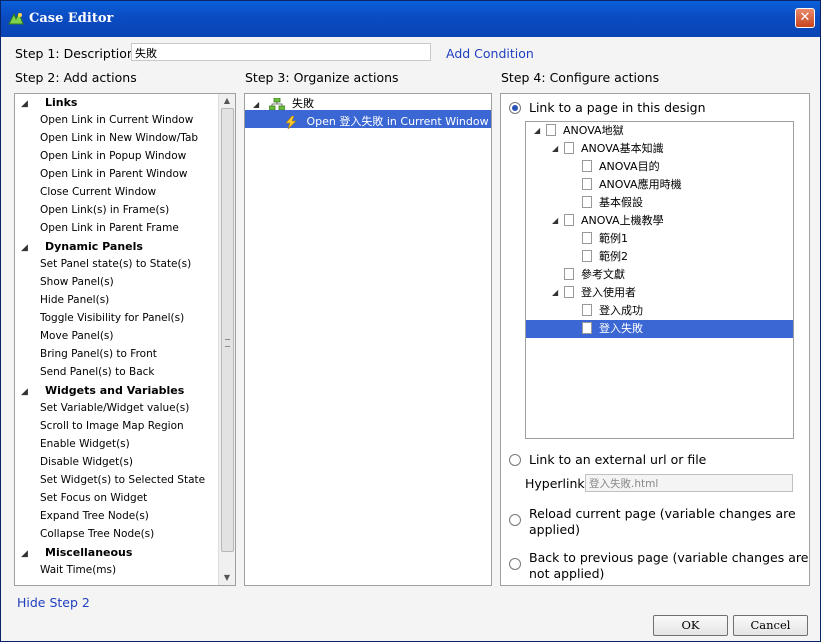 This screenshot has height=642, width=821. I want to click on action-item: Close Current Window, so click(98, 192).